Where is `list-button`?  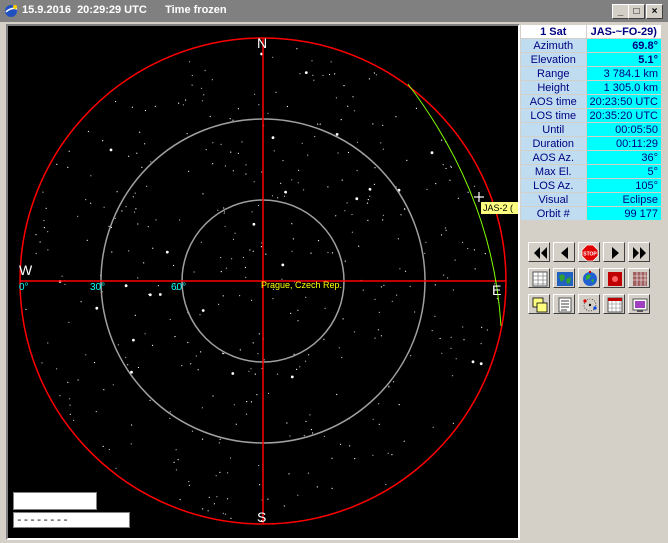
list-button is located at coordinates (564, 304).